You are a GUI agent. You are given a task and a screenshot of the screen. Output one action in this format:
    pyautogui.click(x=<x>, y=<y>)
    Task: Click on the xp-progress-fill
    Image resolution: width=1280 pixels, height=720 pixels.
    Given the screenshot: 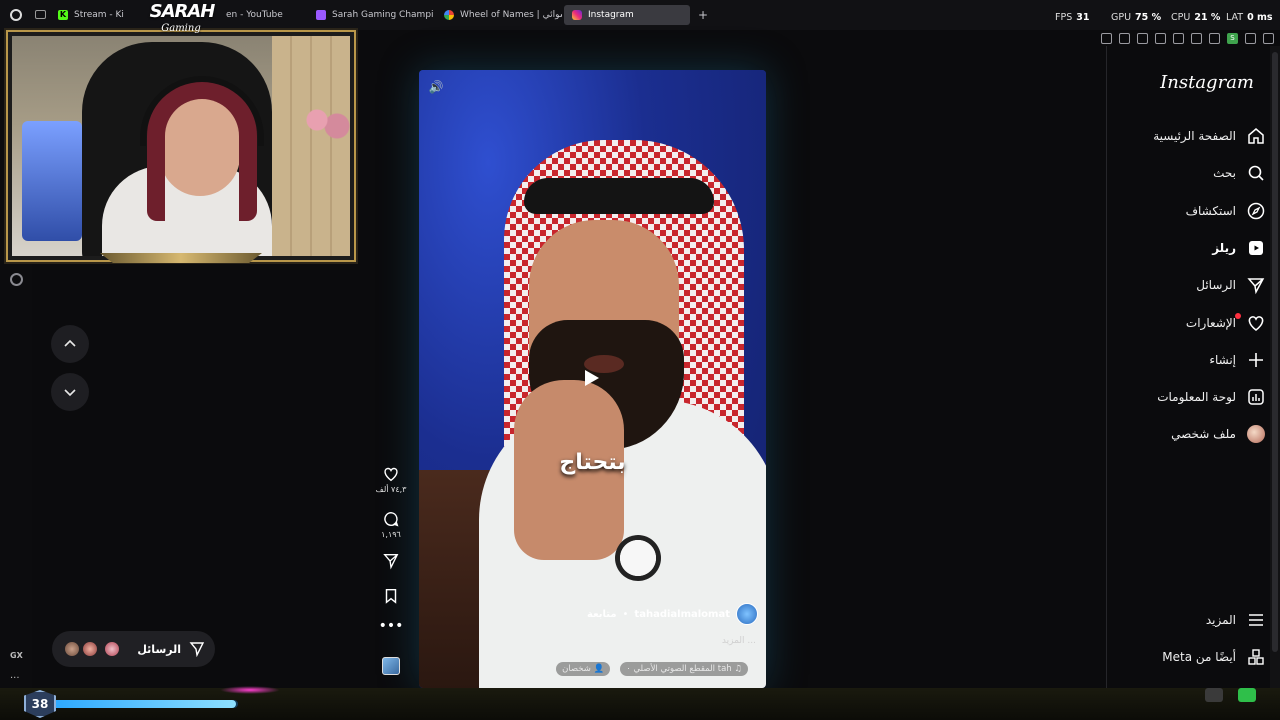 What is the action you would take?
    pyautogui.click(x=142, y=704)
    